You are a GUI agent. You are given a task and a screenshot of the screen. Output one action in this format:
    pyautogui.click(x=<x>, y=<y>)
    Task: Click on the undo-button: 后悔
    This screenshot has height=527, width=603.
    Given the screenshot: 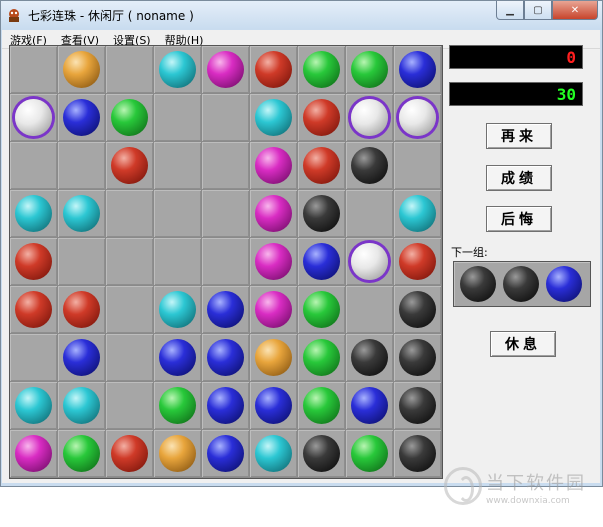 What is the action you would take?
    pyautogui.click(x=519, y=219)
    